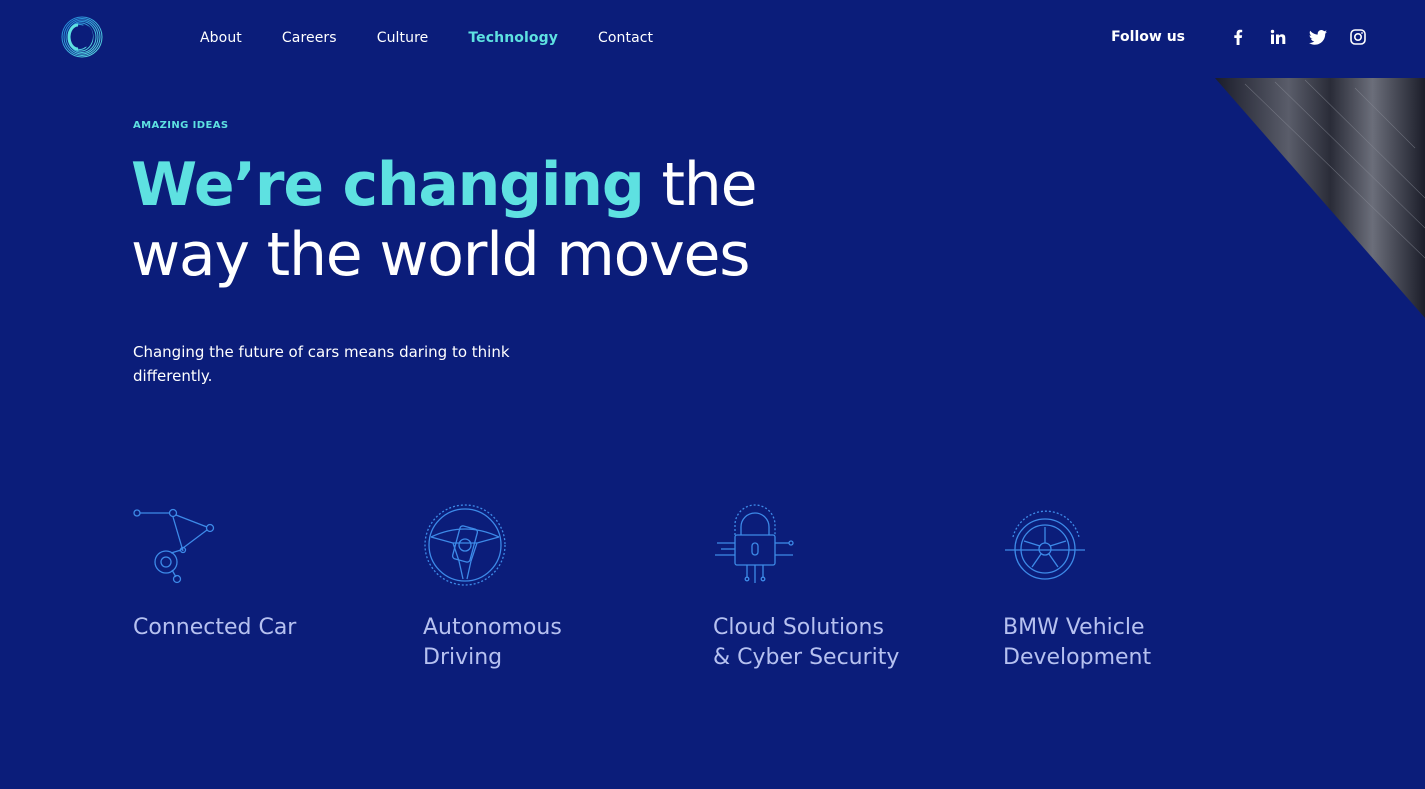 The height and width of the screenshot is (789, 1425). Describe the element at coordinates (754, 543) in the screenshot. I see `padlock-circuit-icon` at that location.